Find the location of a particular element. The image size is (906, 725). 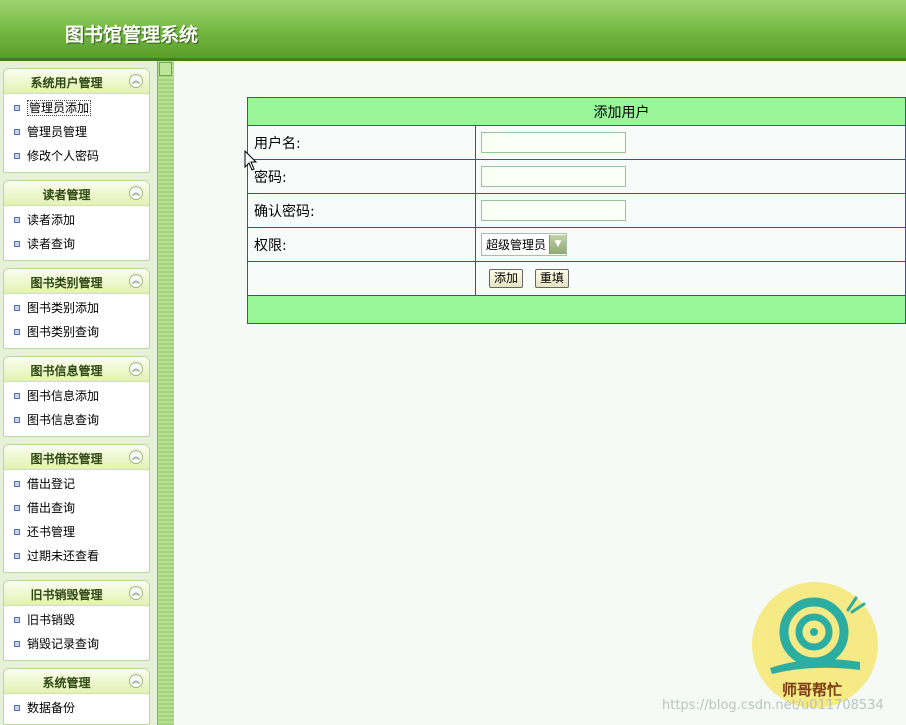

form-title: 添加用户 is located at coordinates (621, 112).